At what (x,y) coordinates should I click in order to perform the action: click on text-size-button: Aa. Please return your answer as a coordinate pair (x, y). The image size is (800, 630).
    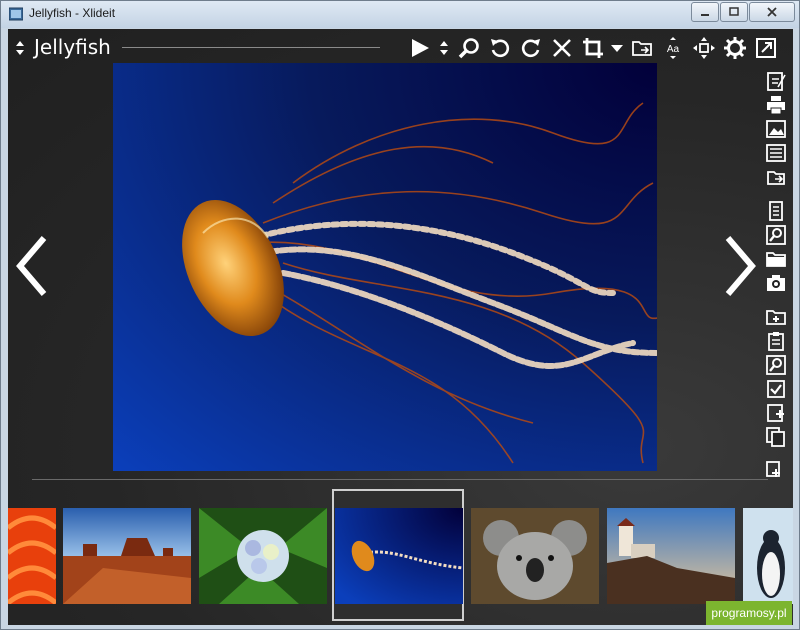
    Looking at the image, I should click on (672, 47).